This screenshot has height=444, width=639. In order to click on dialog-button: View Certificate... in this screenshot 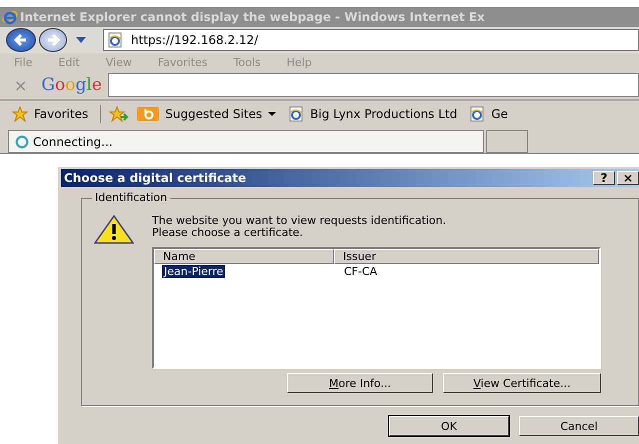, I will do `click(522, 383)`.